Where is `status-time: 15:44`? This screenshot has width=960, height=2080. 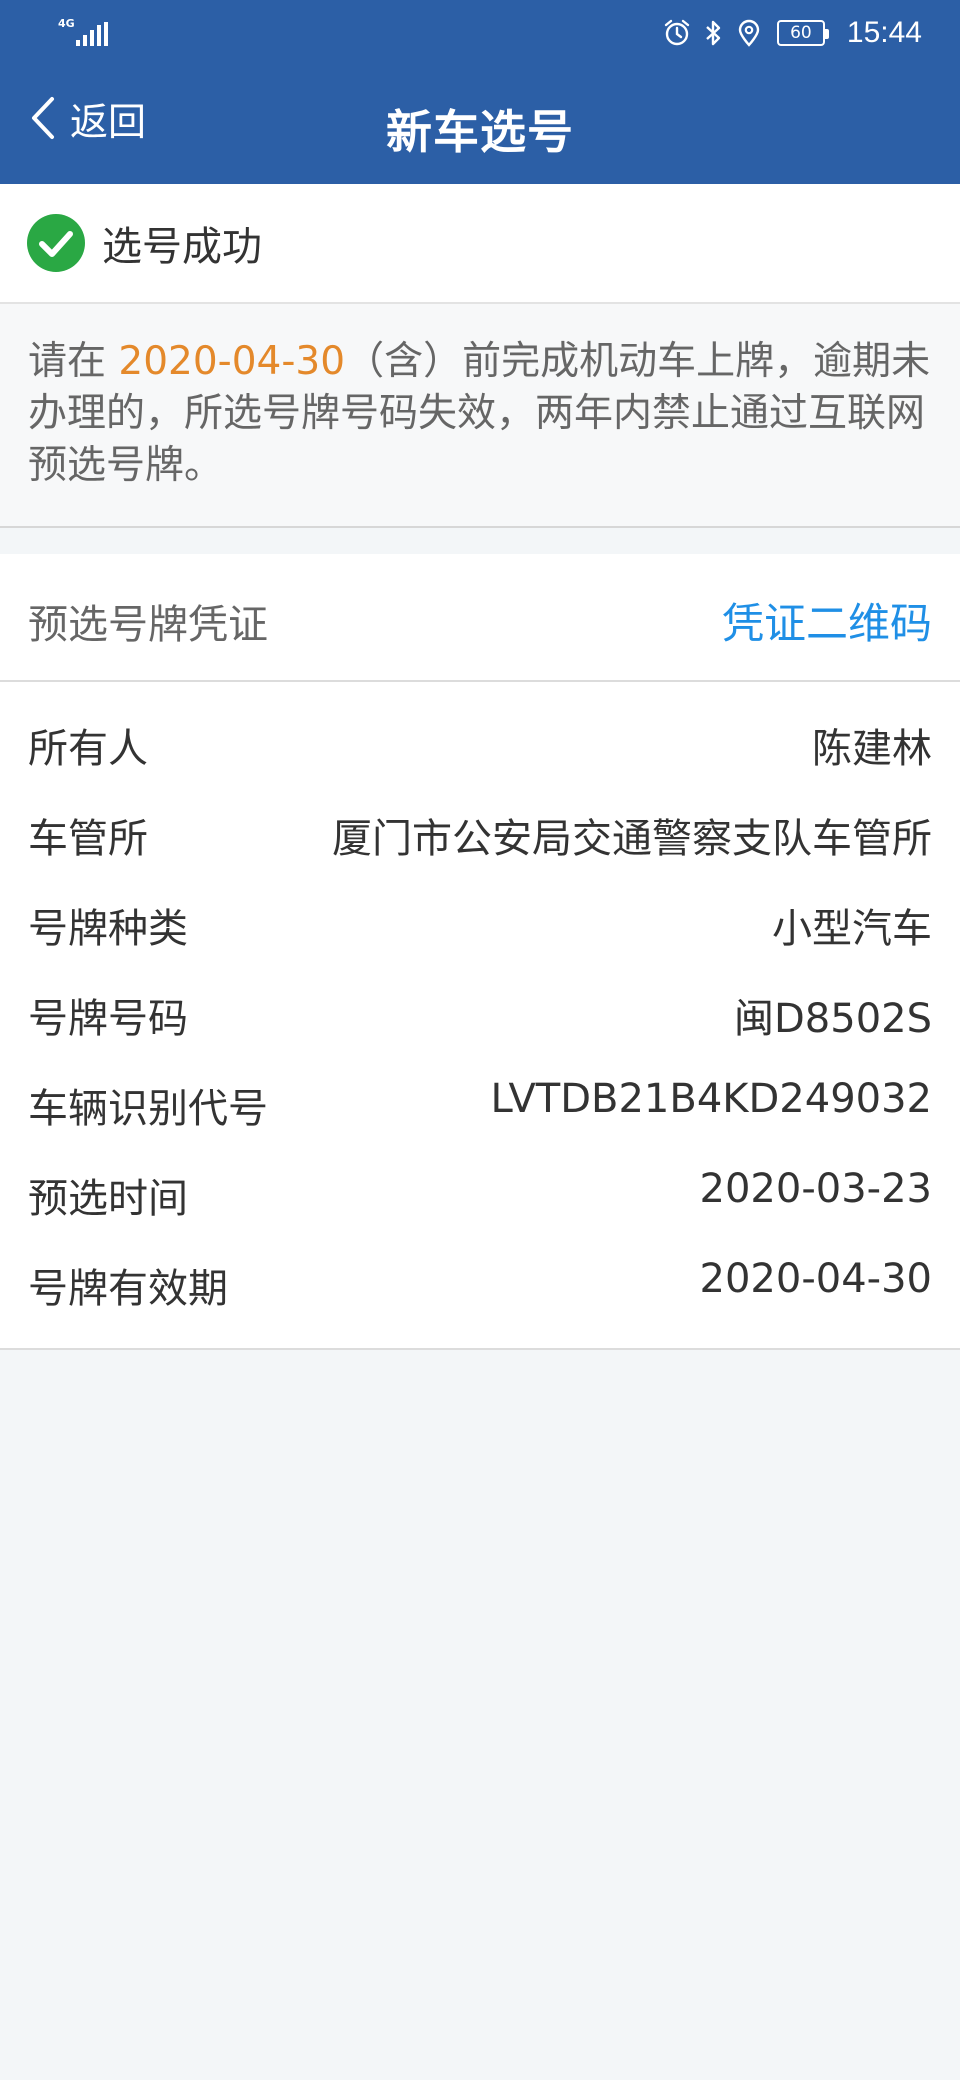 status-time: 15:44 is located at coordinates (884, 32).